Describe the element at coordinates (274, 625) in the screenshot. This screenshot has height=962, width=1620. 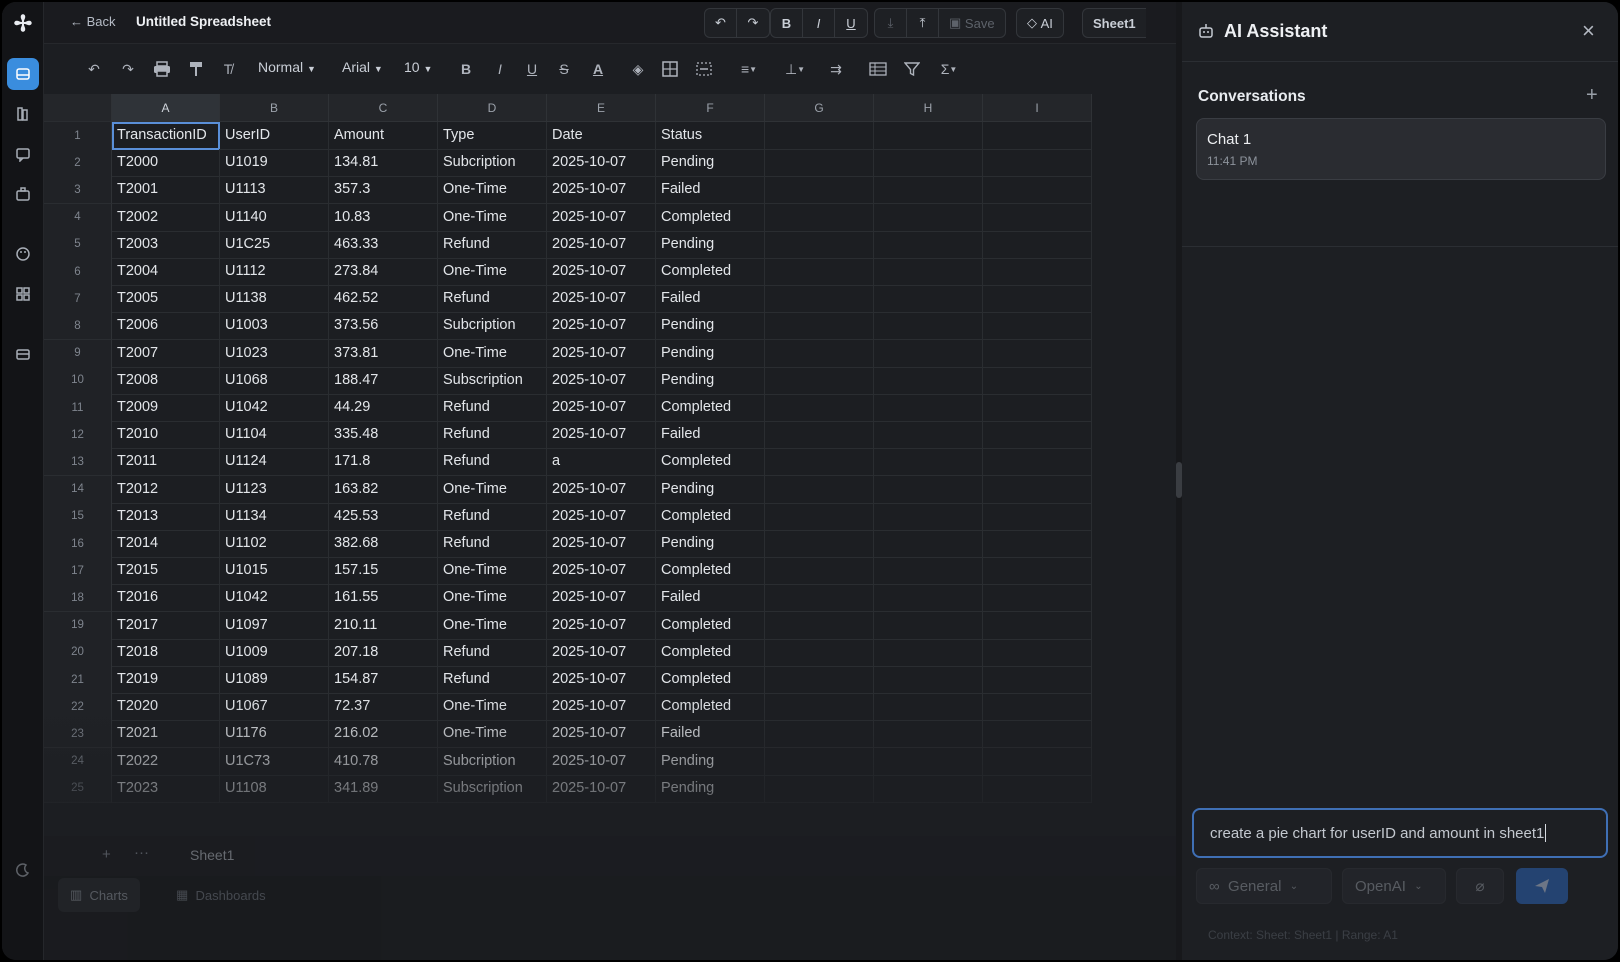
I see `table-cell: U1097` at that location.